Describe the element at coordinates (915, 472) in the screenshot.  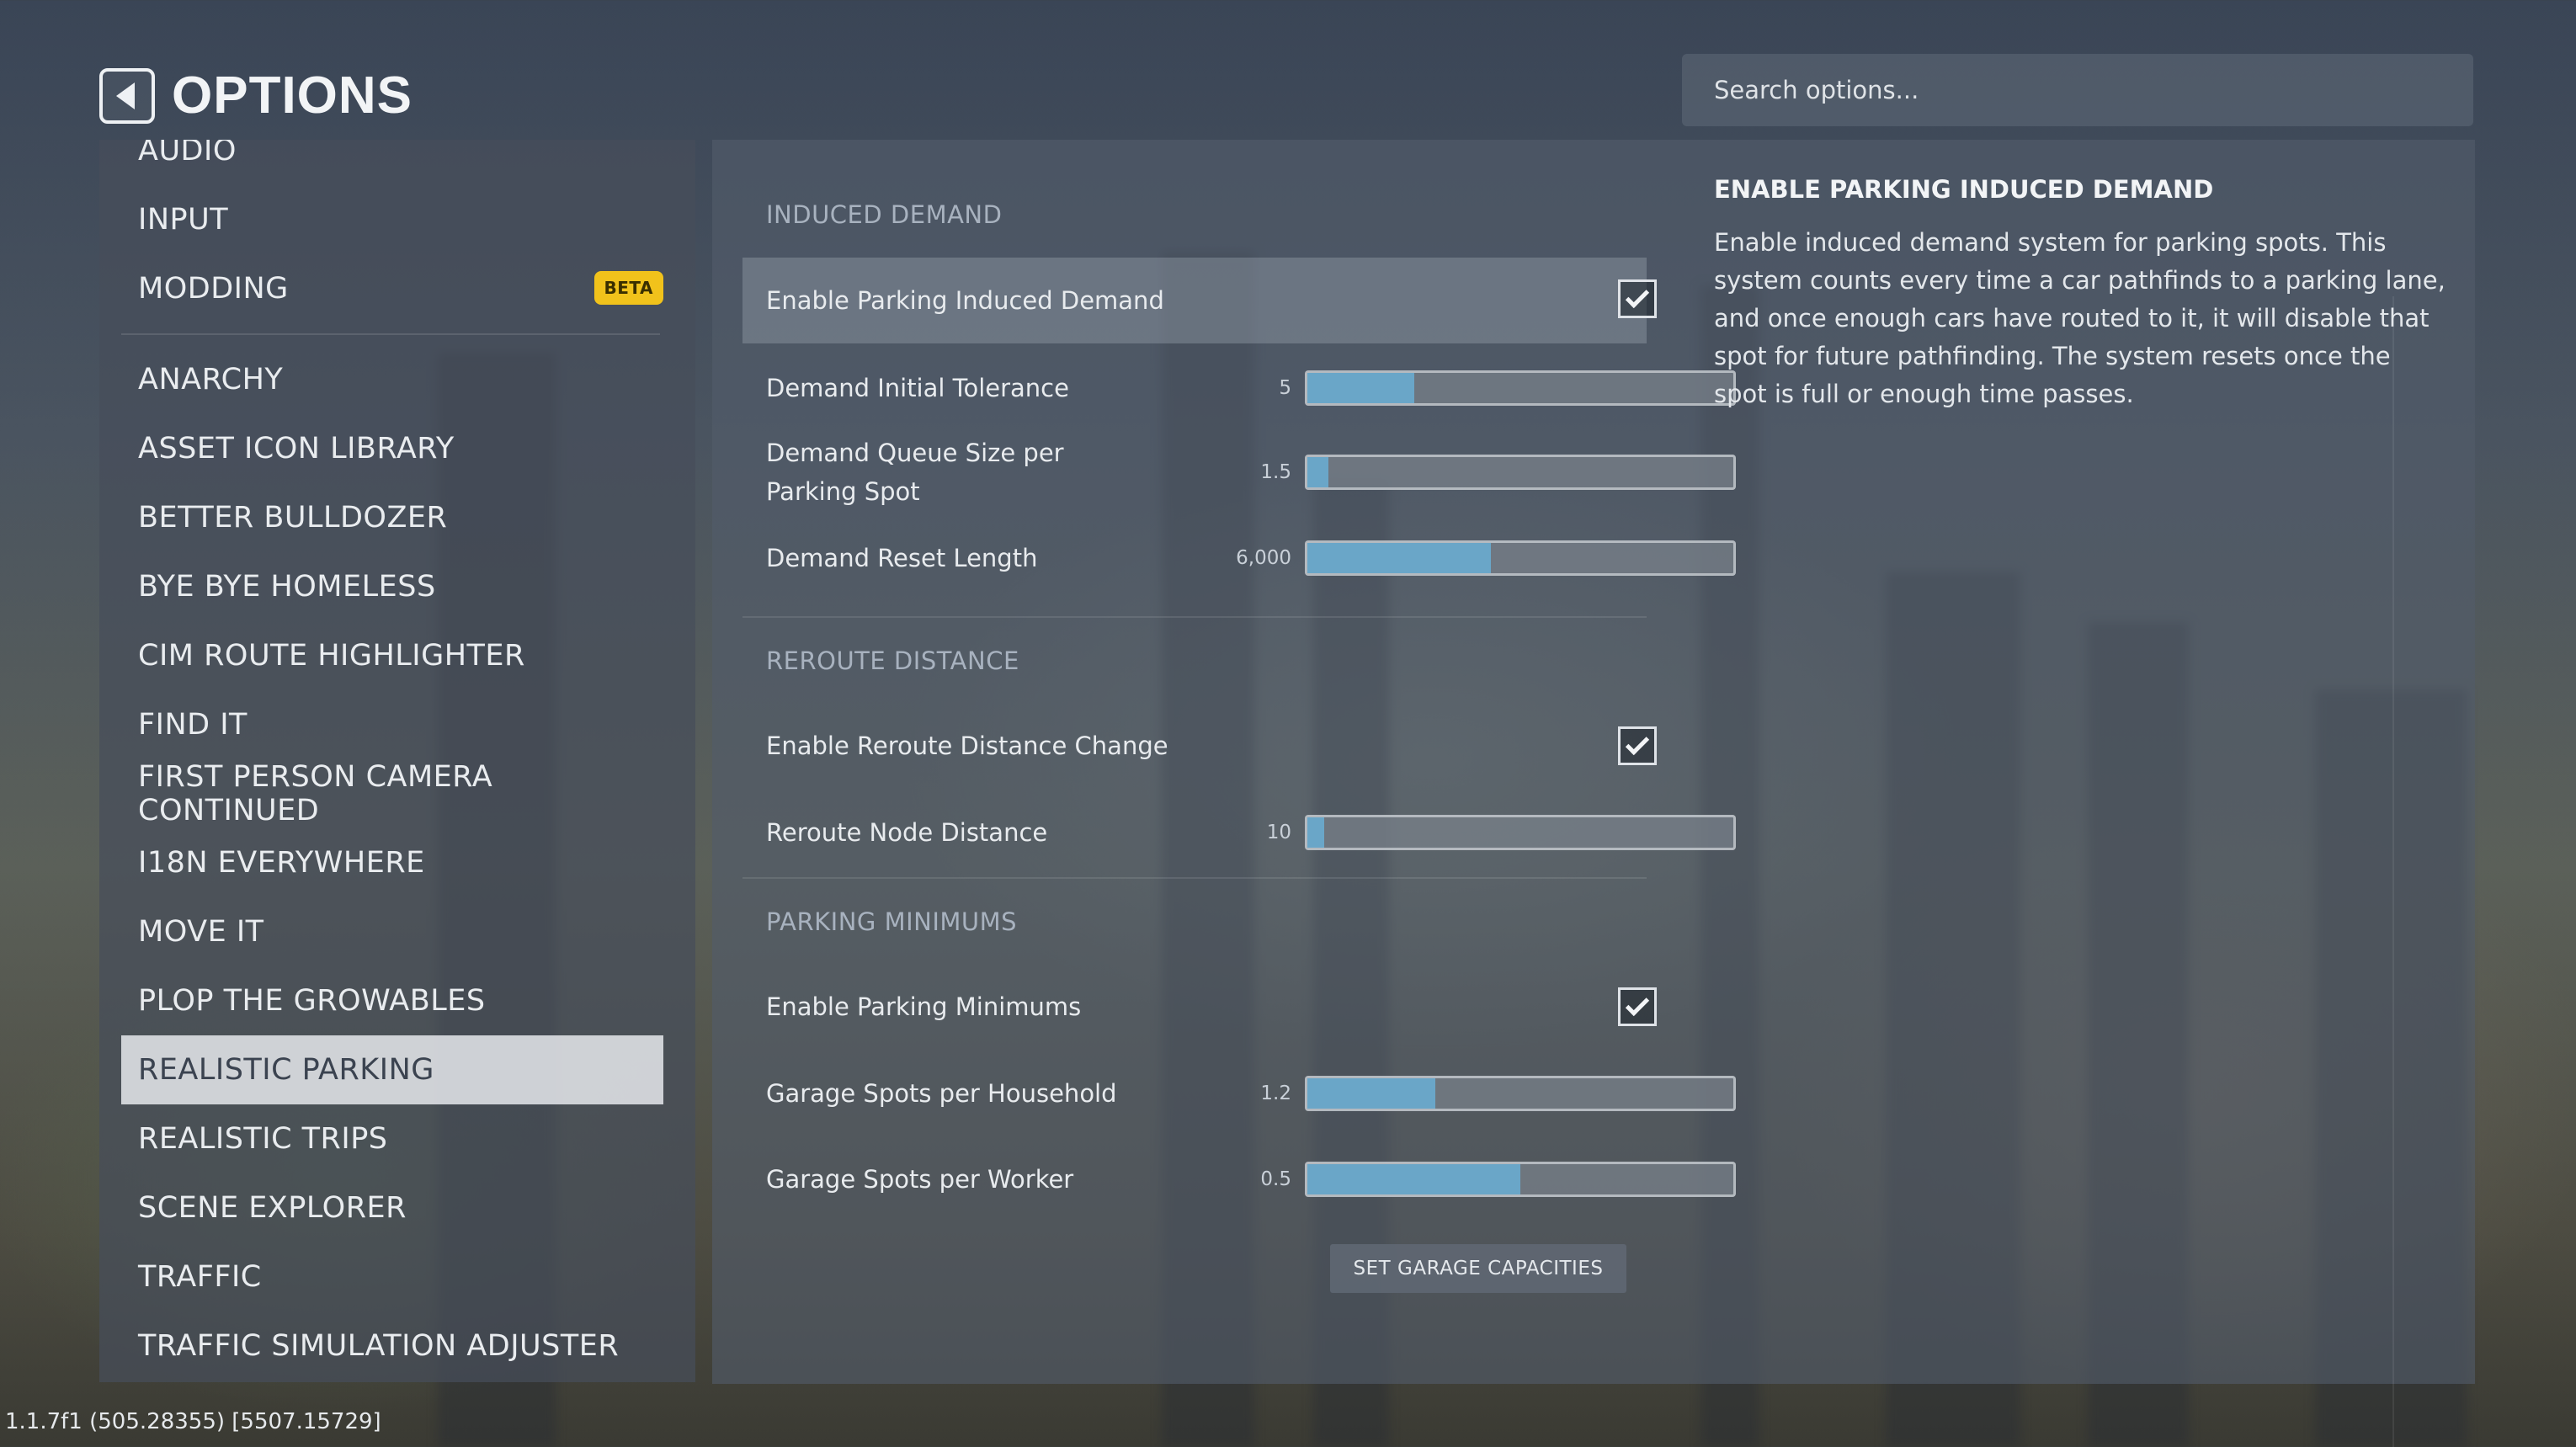
I see `setting-label: Demand Queue Size per Parking Spot` at that location.